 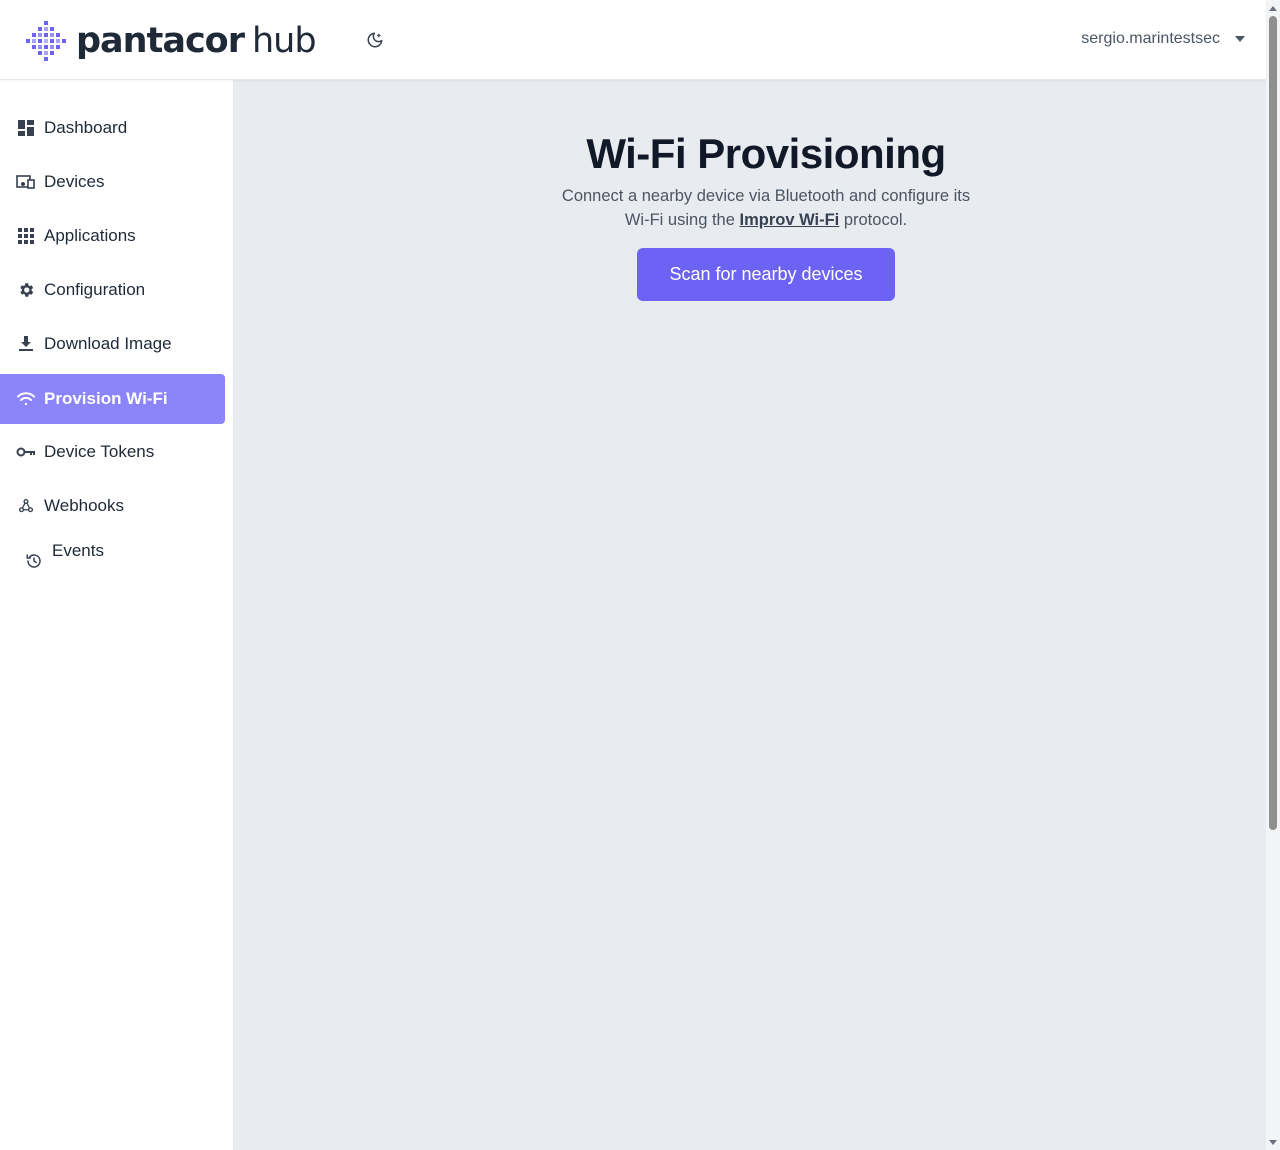 I want to click on sidebar-item-label: Download Image, so click(x=108, y=343).